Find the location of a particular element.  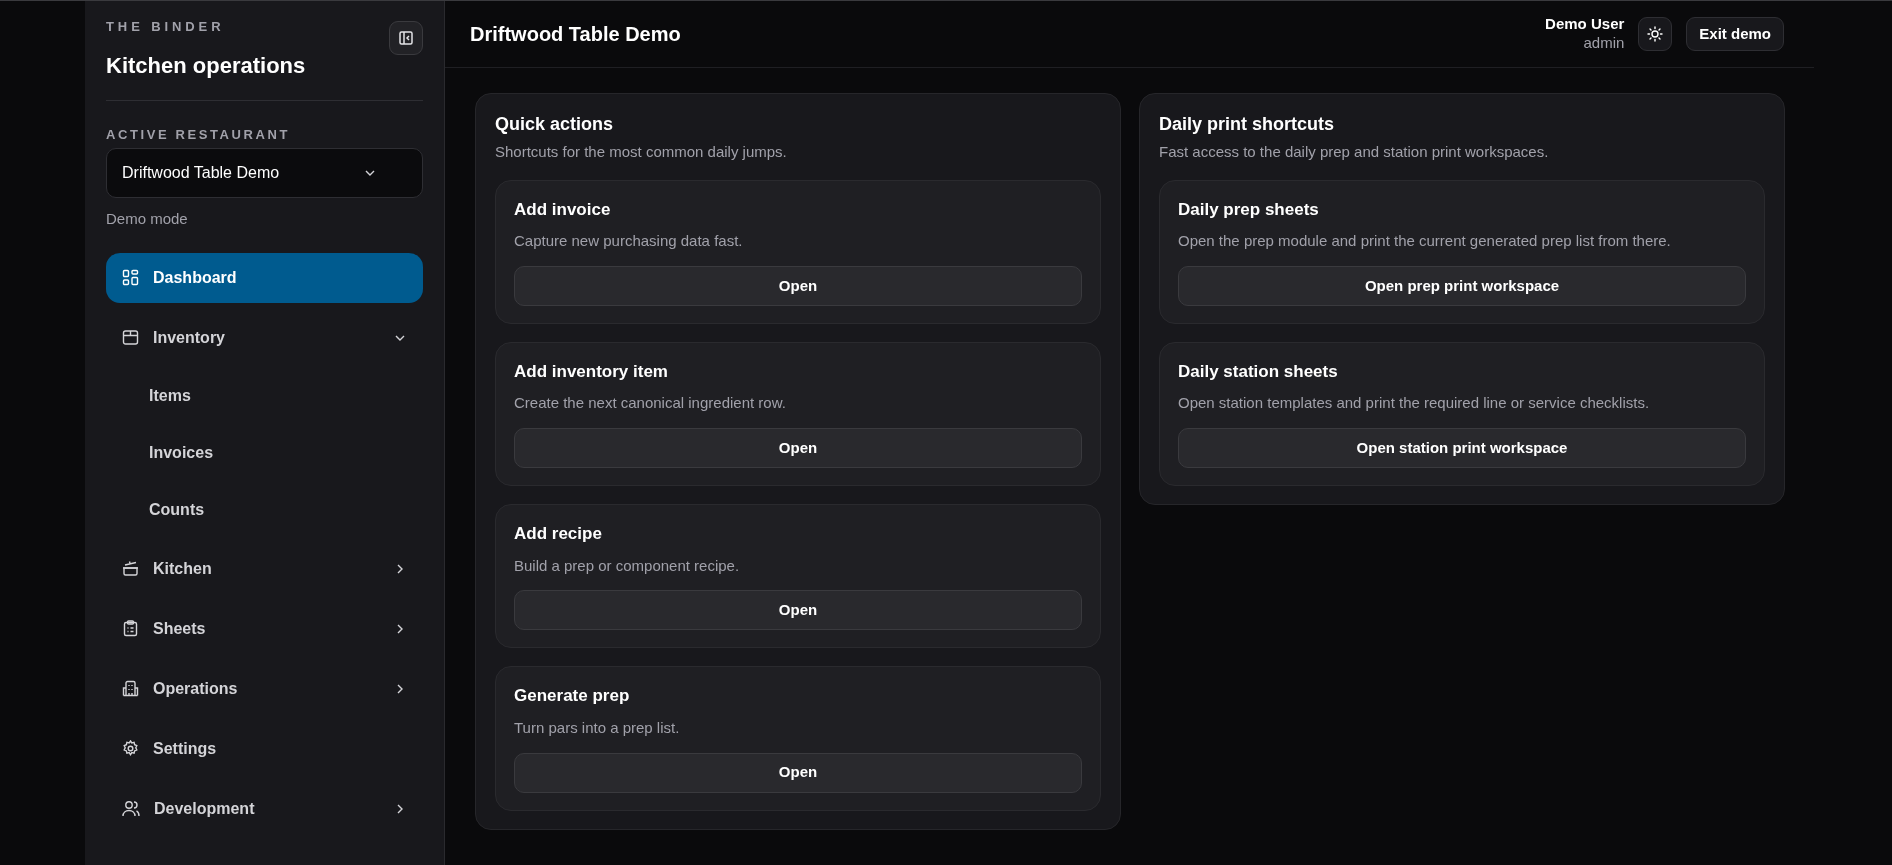

clipboard-icon is located at coordinates (130, 628).